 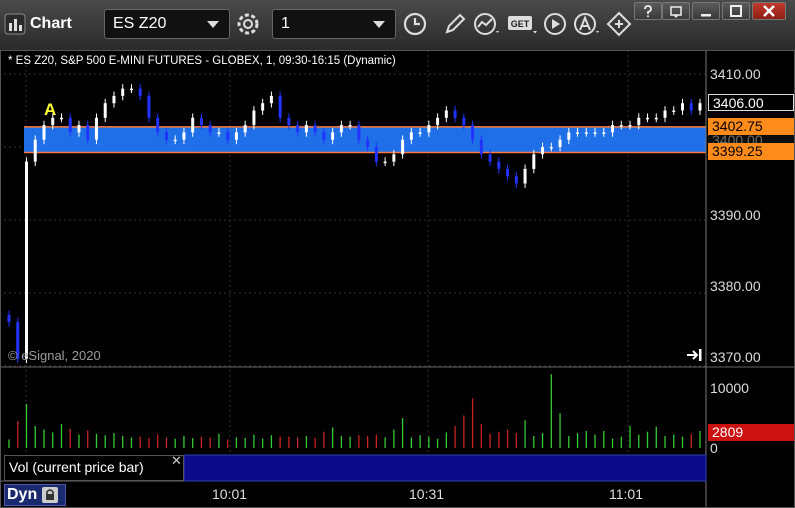 I want to click on question-icon, so click(x=648, y=11).